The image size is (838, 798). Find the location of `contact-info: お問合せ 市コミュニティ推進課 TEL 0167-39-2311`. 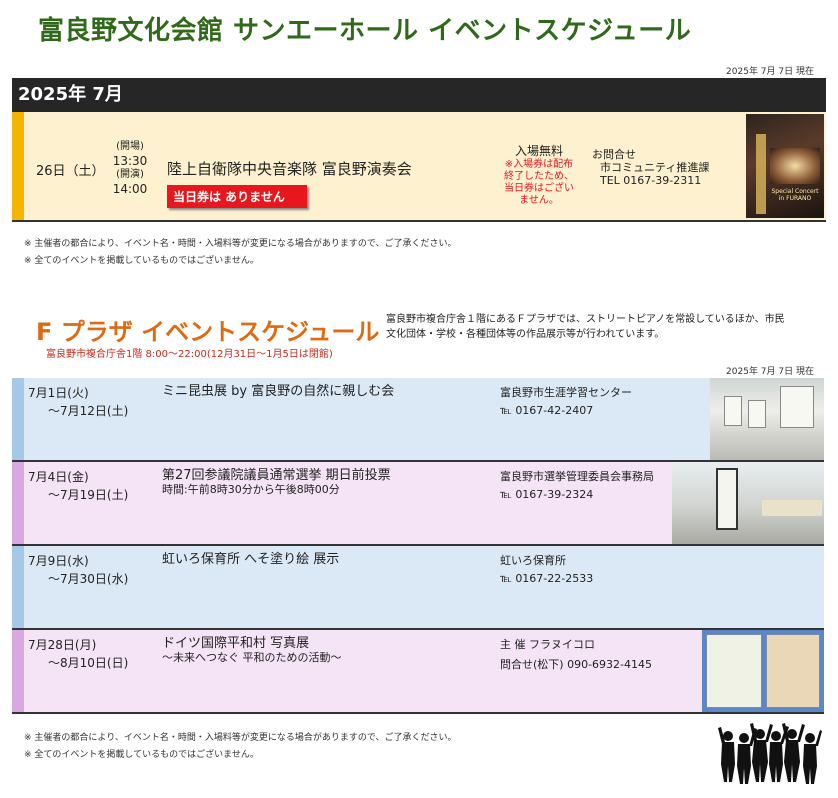

contact-info: お問合せ 市コミュニティ推進課 TEL 0167-39-2311 is located at coordinates (650, 167).